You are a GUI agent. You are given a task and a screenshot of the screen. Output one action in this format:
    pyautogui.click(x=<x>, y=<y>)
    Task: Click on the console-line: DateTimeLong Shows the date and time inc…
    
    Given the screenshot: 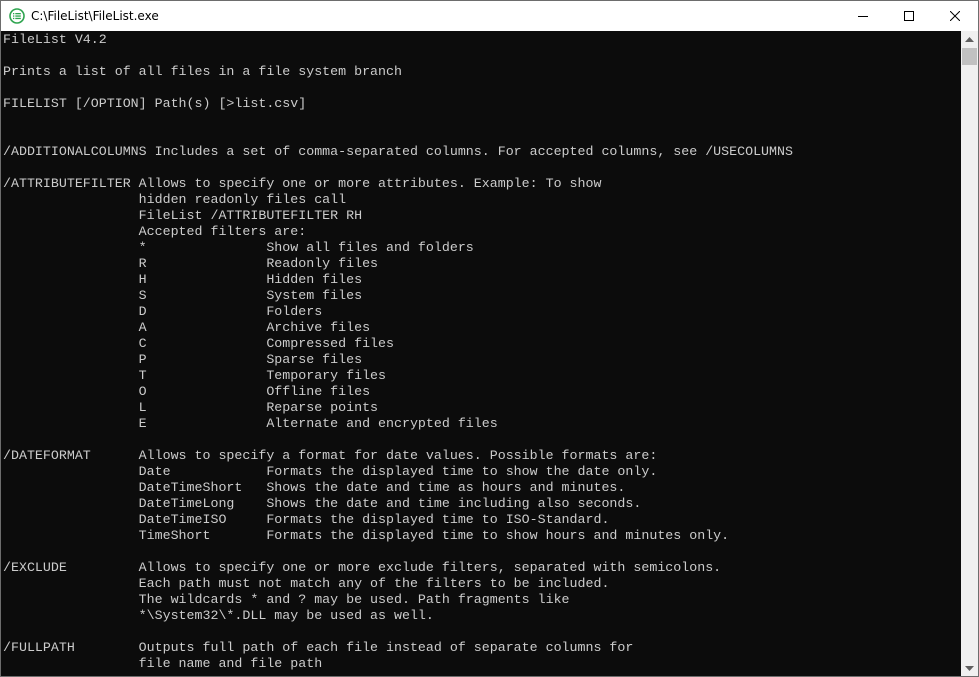 What is the action you would take?
    pyautogui.click(x=322, y=503)
    